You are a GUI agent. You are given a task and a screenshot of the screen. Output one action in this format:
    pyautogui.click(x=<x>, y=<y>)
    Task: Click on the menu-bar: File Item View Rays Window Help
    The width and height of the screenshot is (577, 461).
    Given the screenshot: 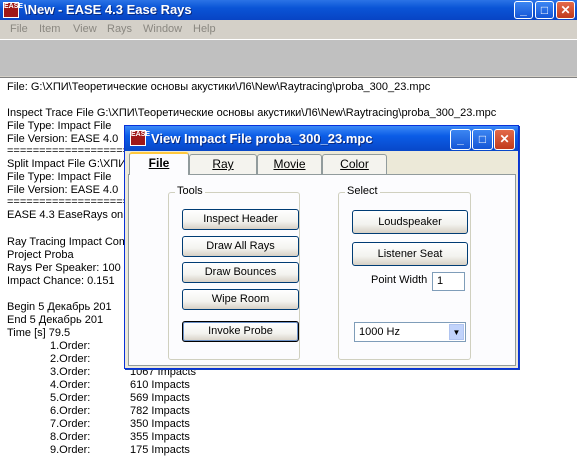 What is the action you would take?
    pyautogui.click(x=288, y=29)
    